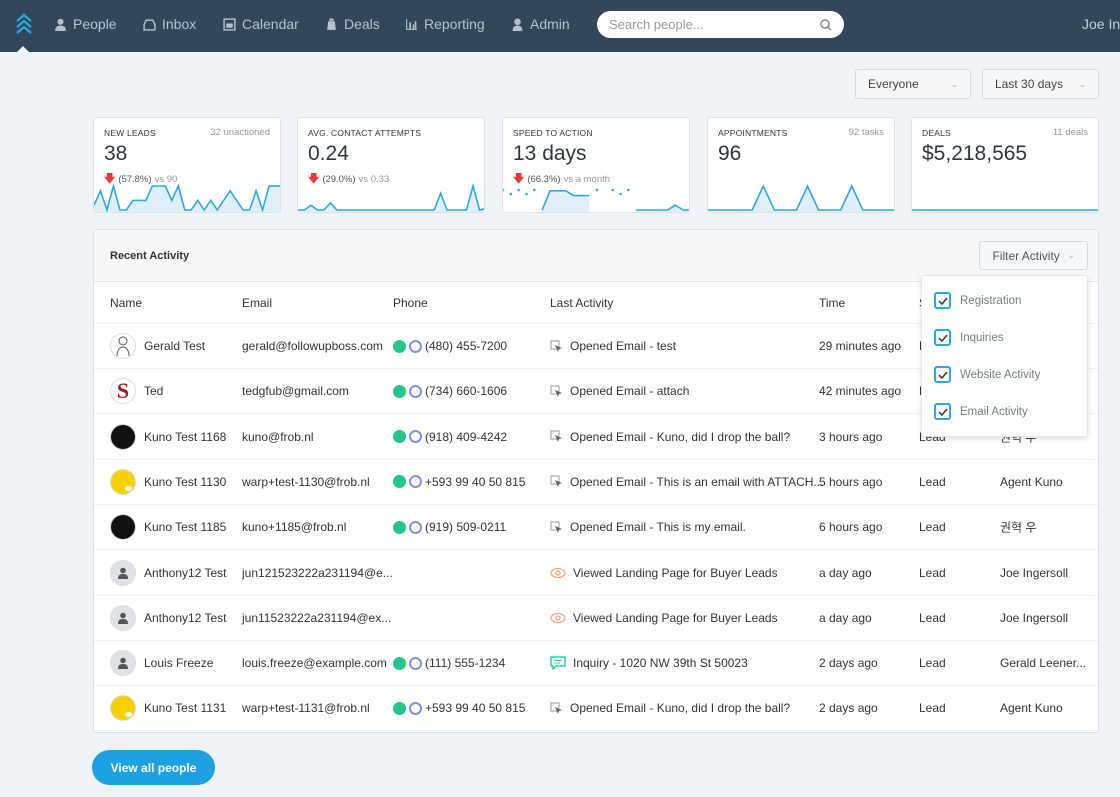 Image resolution: width=1120 pixels, height=797 pixels. Describe the element at coordinates (1000, 374) in the screenshot. I see `filter-option-label: Website Activity` at that location.